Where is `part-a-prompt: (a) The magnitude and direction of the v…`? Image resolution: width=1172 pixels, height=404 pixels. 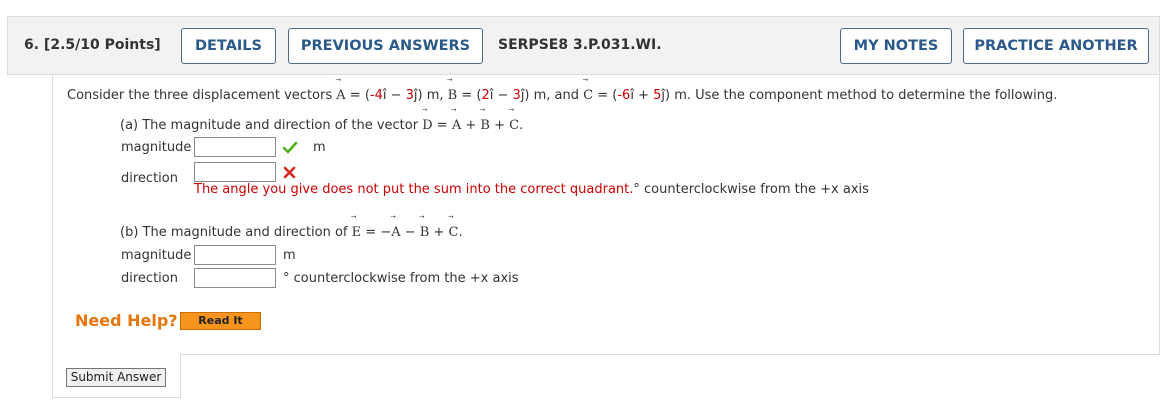 part-a-prompt: (a) The magnitude and direction of the v… is located at coordinates (322, 125).